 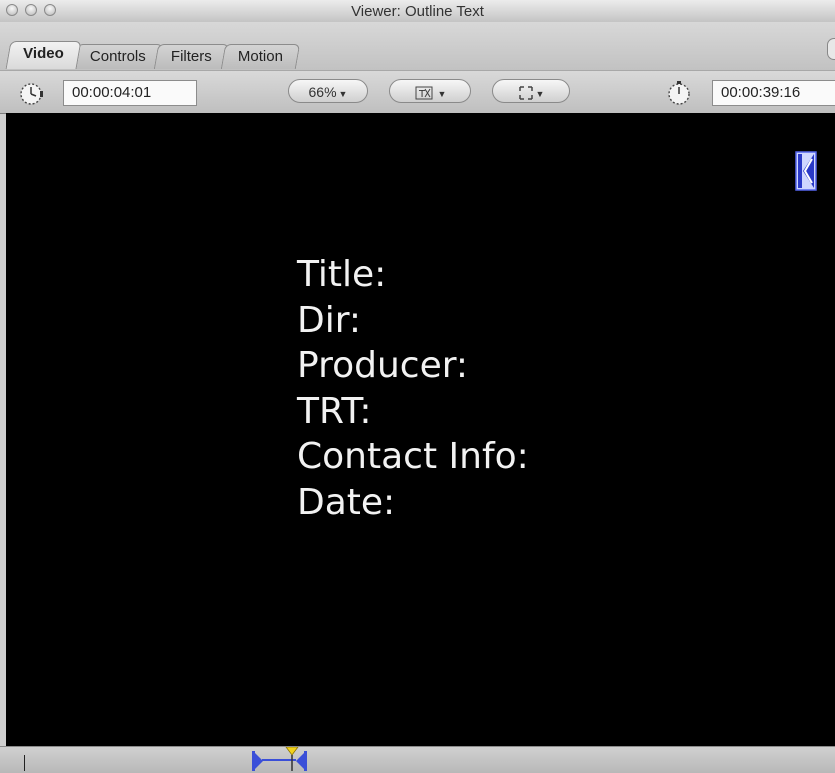 I want to click on tab-bar: Video Controls Filters Motion, so click(x=417, y=46).